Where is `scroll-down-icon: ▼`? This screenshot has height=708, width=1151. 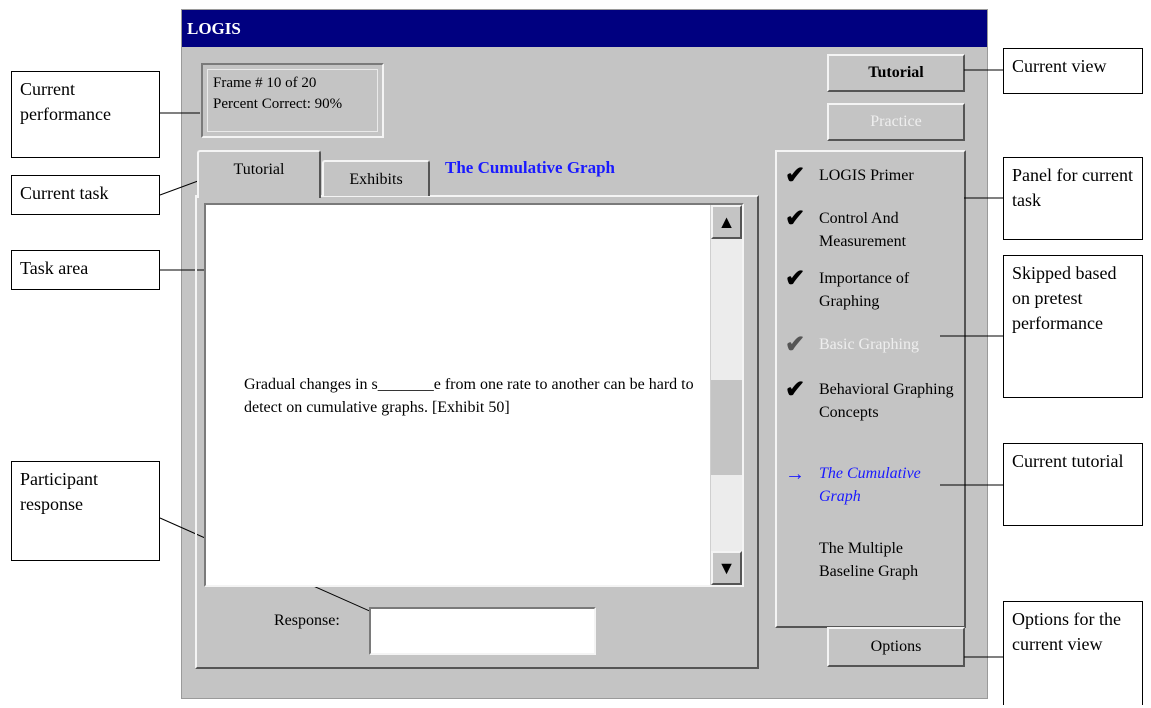 scroll-down-icon: ▼ is located at coordinates (726, 568).